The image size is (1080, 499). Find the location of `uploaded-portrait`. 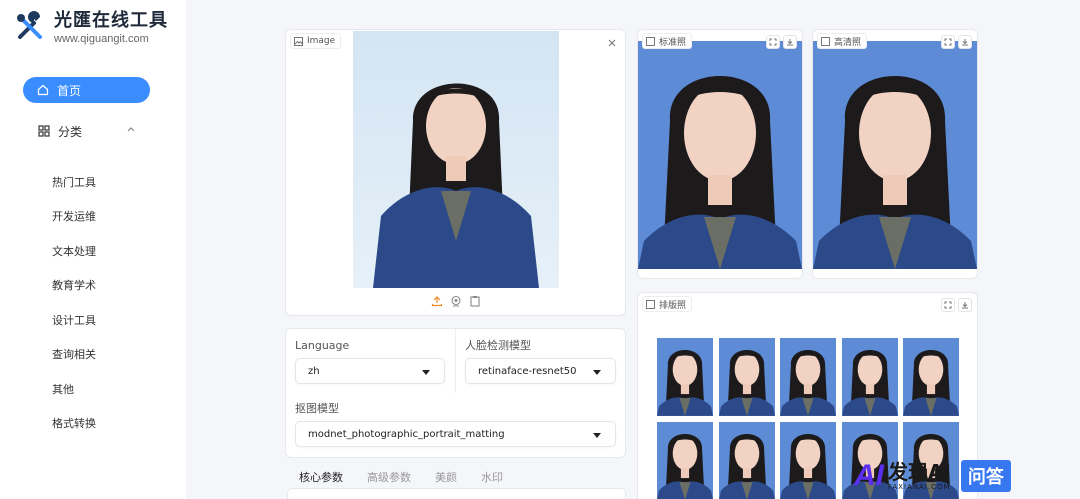

uploaded-portrait is located at coordinates (456, 159).